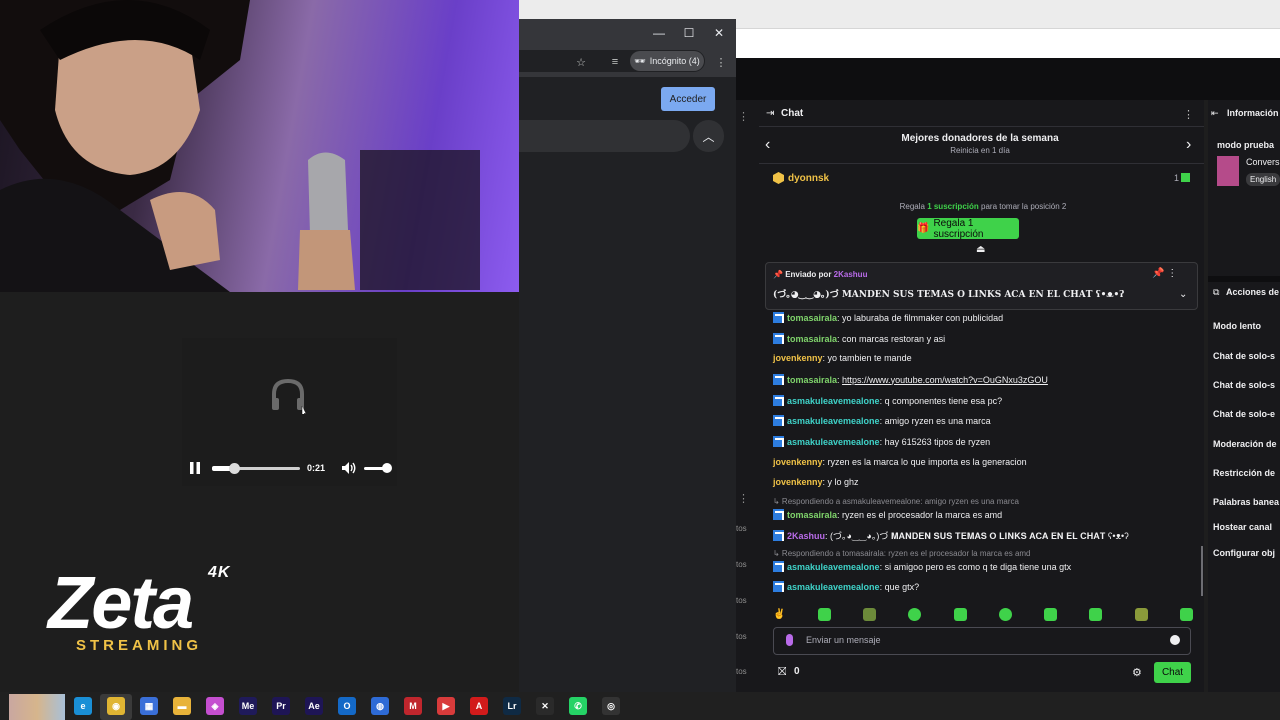  I want to click on channel-points-icon: ⛝, so click(782, 672).